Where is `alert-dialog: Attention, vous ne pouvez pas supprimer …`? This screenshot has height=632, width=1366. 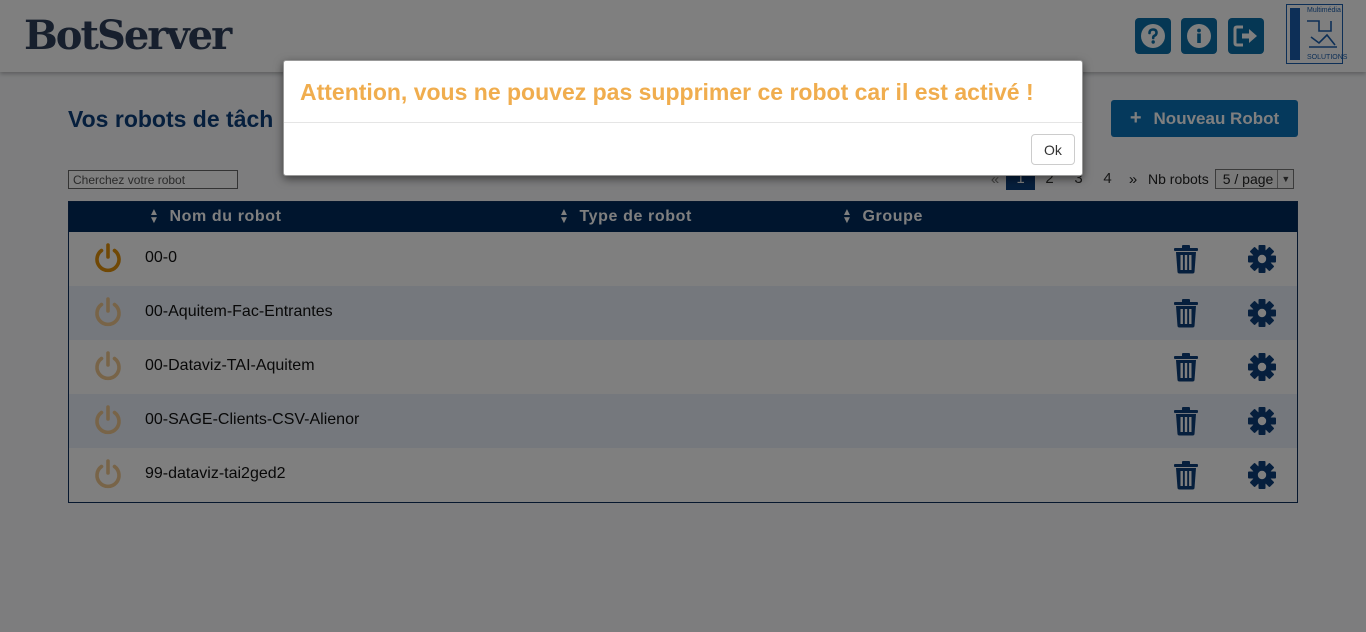 alert-dialog: Attention, vous ne pouvez pas supprimer … is located at coordinates (683, 118).